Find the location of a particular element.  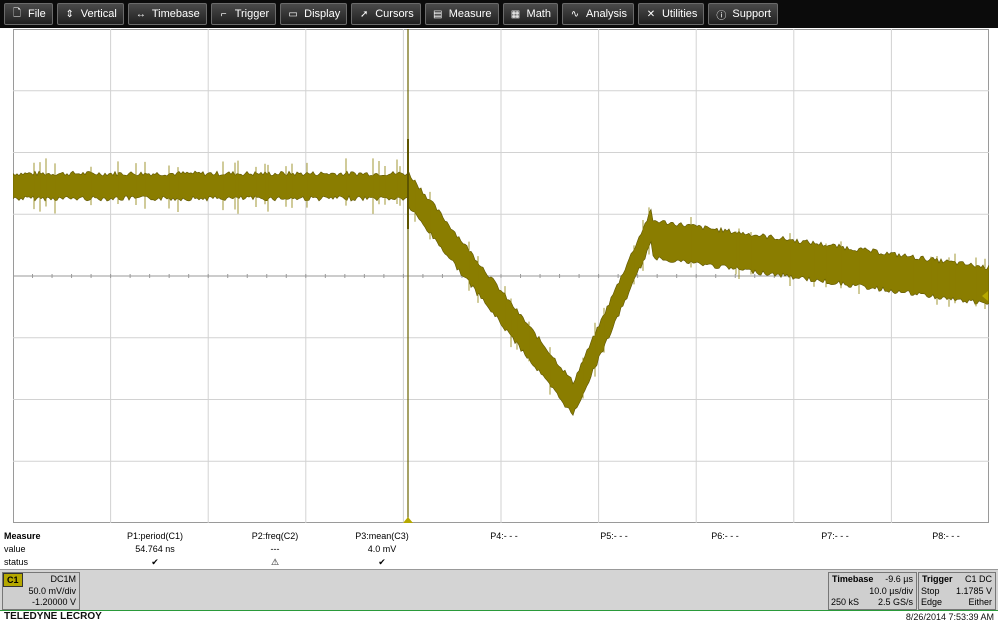

horizontal-arrows-icon: ↔ is located at coordinates (140, 14).